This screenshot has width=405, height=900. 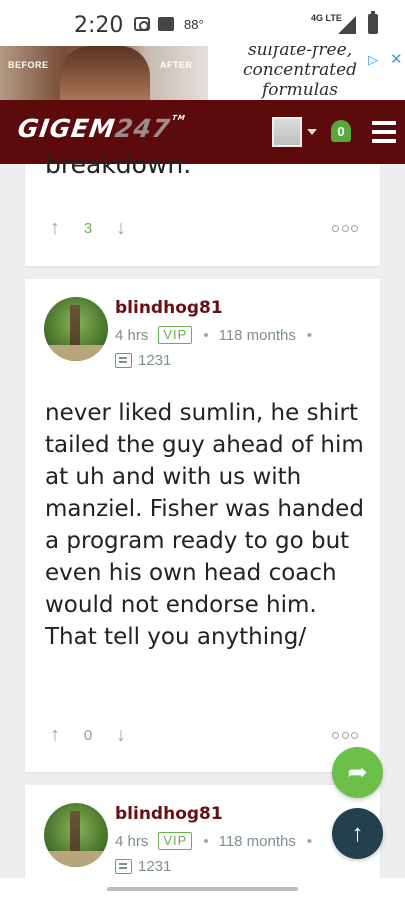 I want to click on notifications-button: 0, so click(x=341, y=131).